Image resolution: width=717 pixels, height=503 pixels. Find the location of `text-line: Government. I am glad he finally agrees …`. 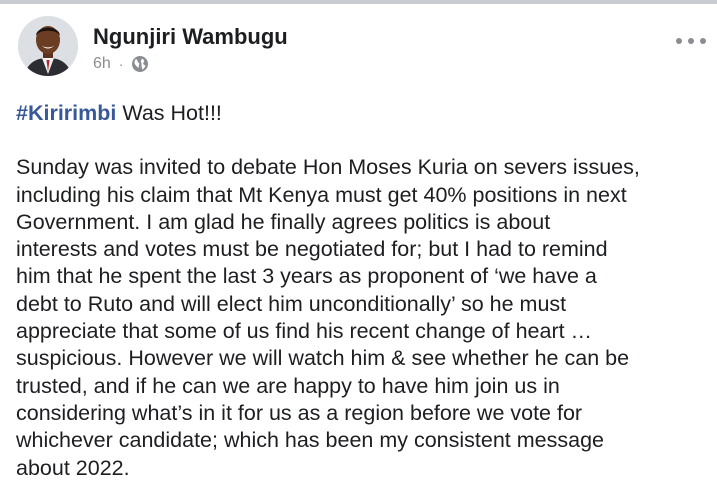

text-line: Government. I am glad he finally agrees … is located at coordinates (283, 221).